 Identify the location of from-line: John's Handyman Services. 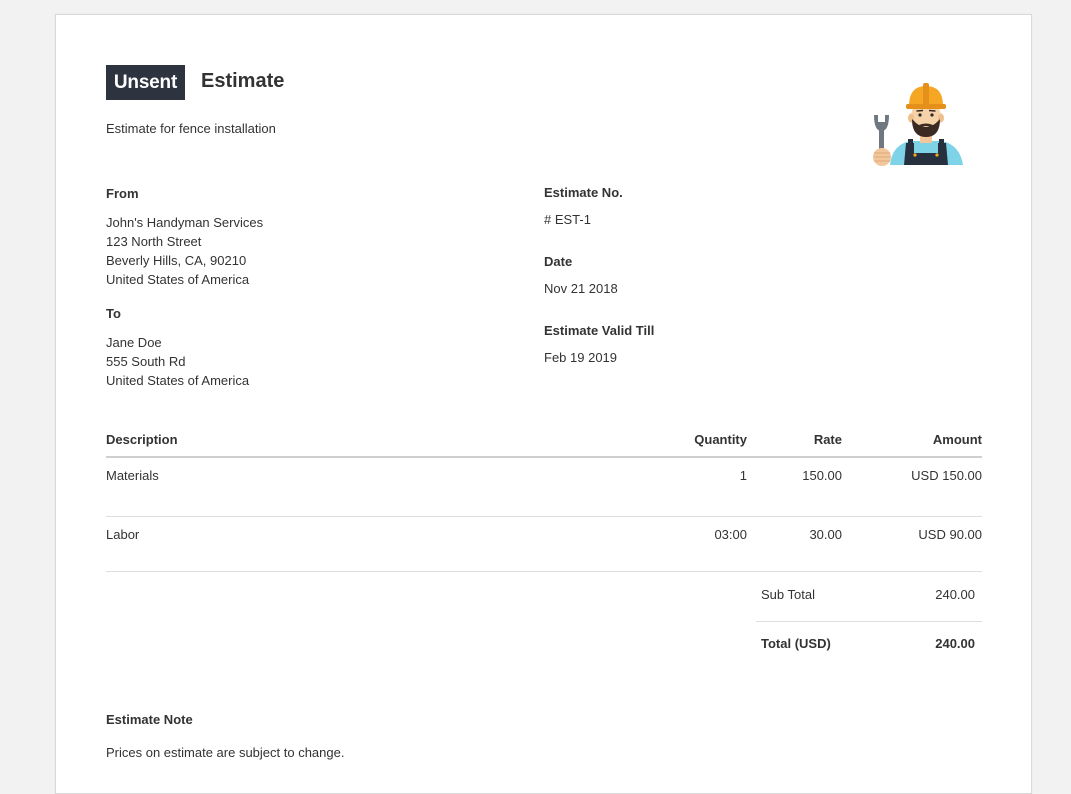
(185, 222).